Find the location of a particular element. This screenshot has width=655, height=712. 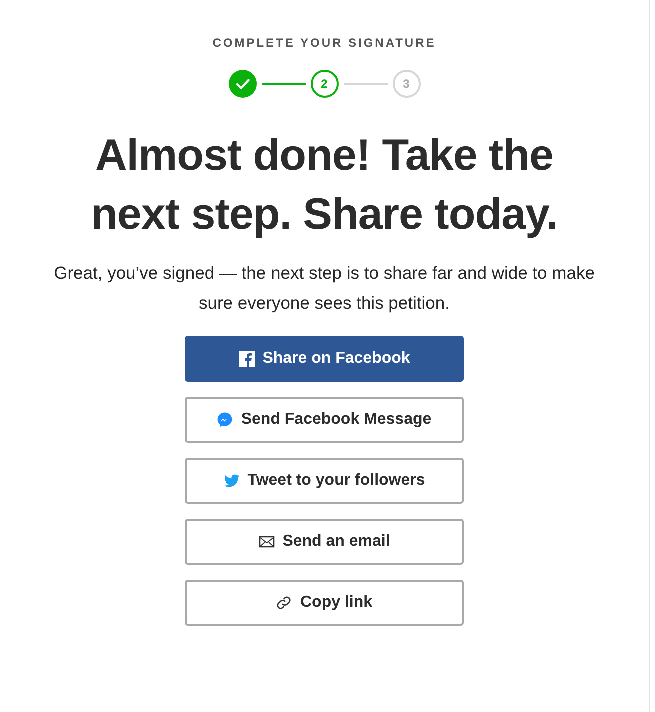

headline: Almost done! Take the next step. Share today. is located at coordinates (324, 185).